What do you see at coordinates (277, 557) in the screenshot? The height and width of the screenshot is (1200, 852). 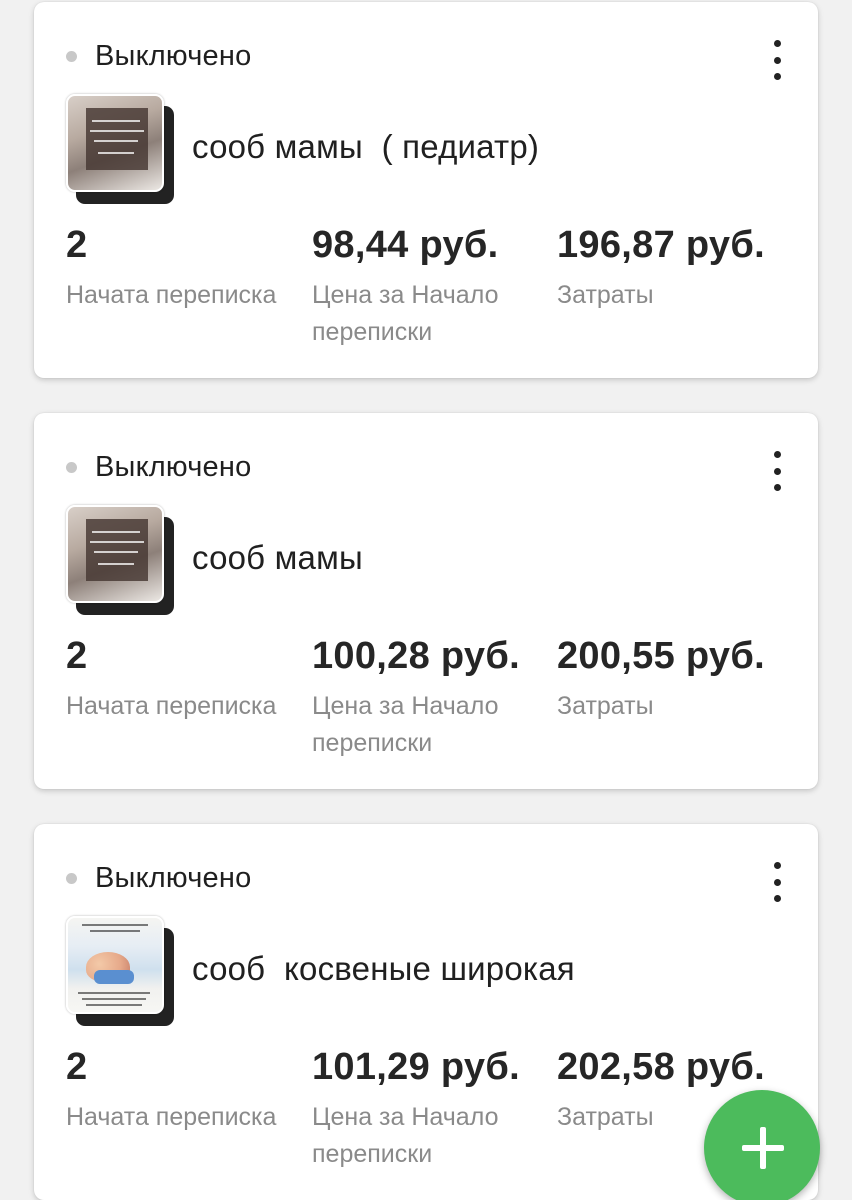 I see `ad-title: сооб мамы` at bounding box center [277, 557].